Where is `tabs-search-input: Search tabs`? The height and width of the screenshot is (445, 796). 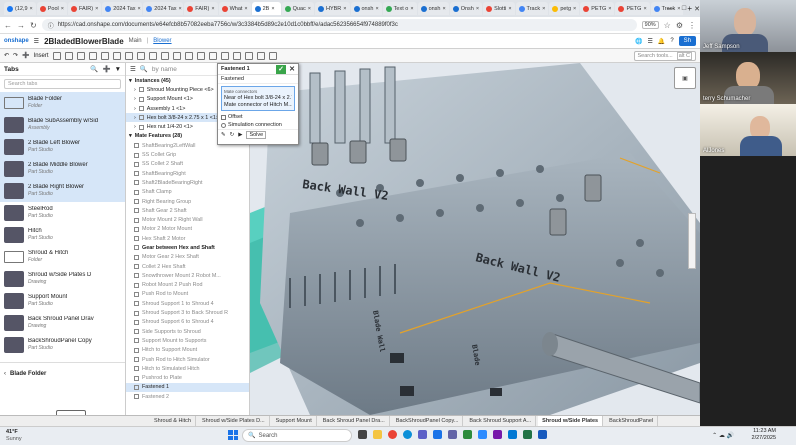 tabs-search-input: Search tabs is located at coordinates (62, 84).